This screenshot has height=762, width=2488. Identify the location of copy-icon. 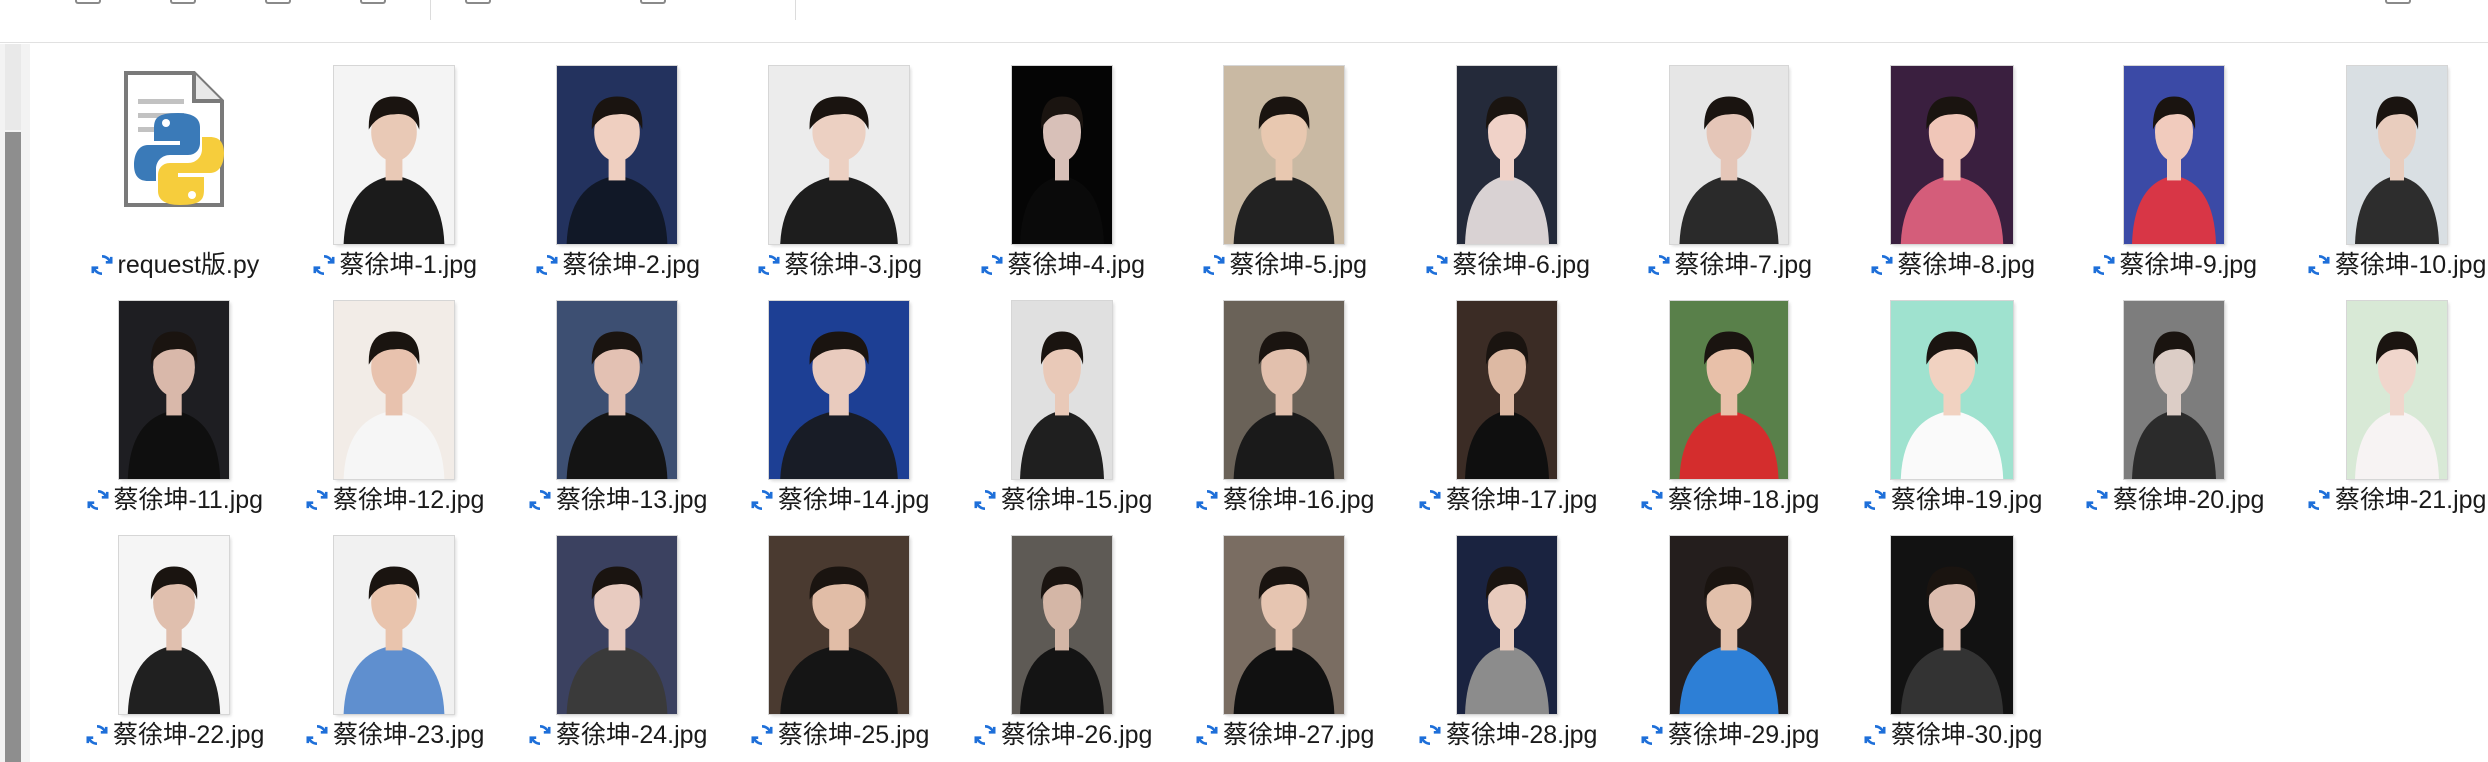
(183, 2).